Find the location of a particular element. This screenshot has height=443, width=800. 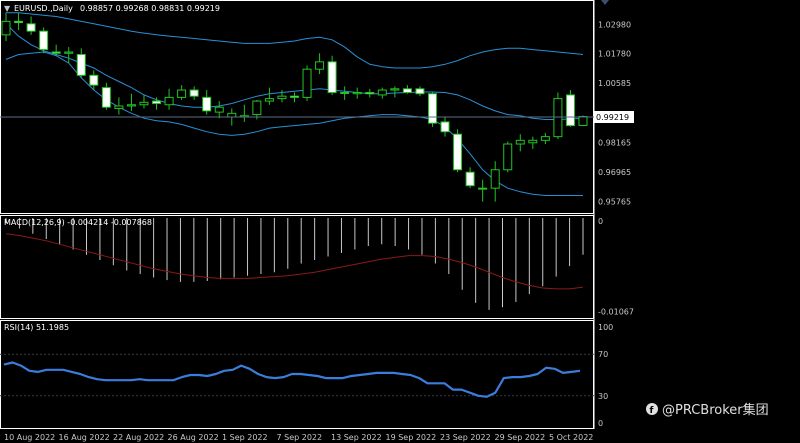

date-axis-tick: 22 Aug 2022 is located at coordinates (138, 437).